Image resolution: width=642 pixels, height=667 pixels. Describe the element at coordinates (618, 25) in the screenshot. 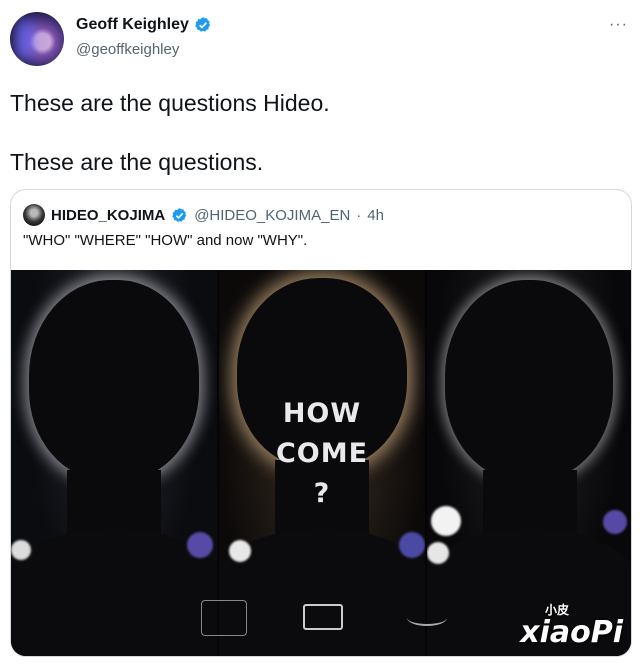

I see `more-options-icon: ···` at that location.